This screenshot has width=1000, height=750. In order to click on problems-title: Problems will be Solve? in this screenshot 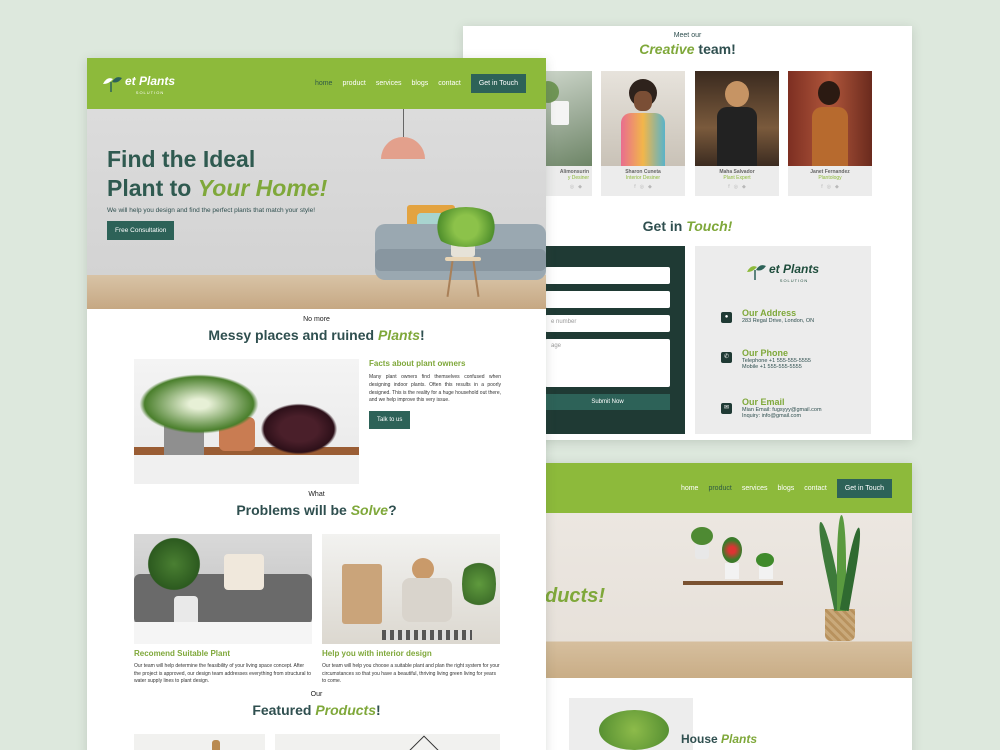, I will do `click(316, 510)`.